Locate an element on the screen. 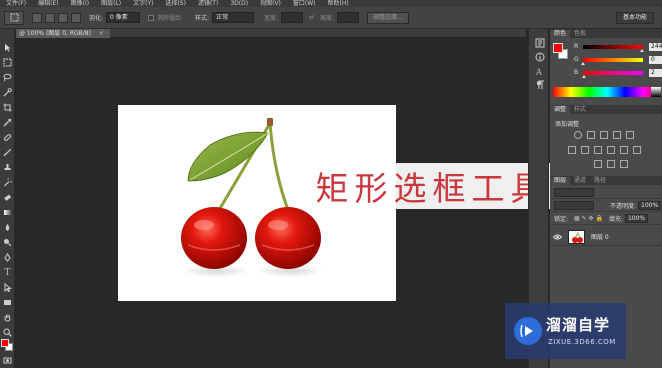 The image size is (662, 368). tab-color: 颜色 is located at coordinates (560, 34).